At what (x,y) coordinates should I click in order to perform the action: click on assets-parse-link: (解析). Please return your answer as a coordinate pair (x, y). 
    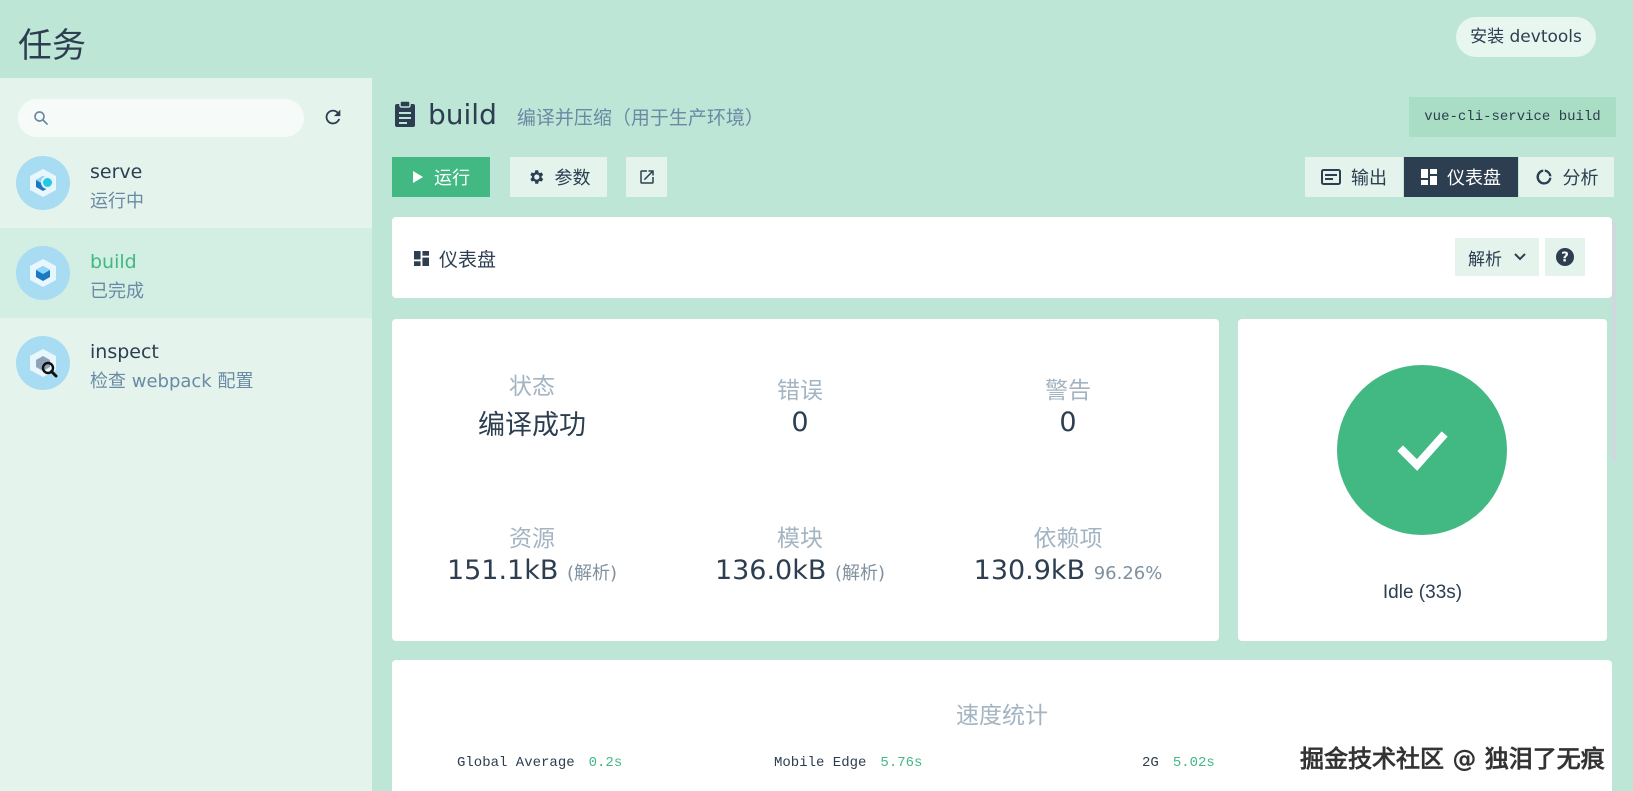
    Looking at the image, I should click on (592, 573).